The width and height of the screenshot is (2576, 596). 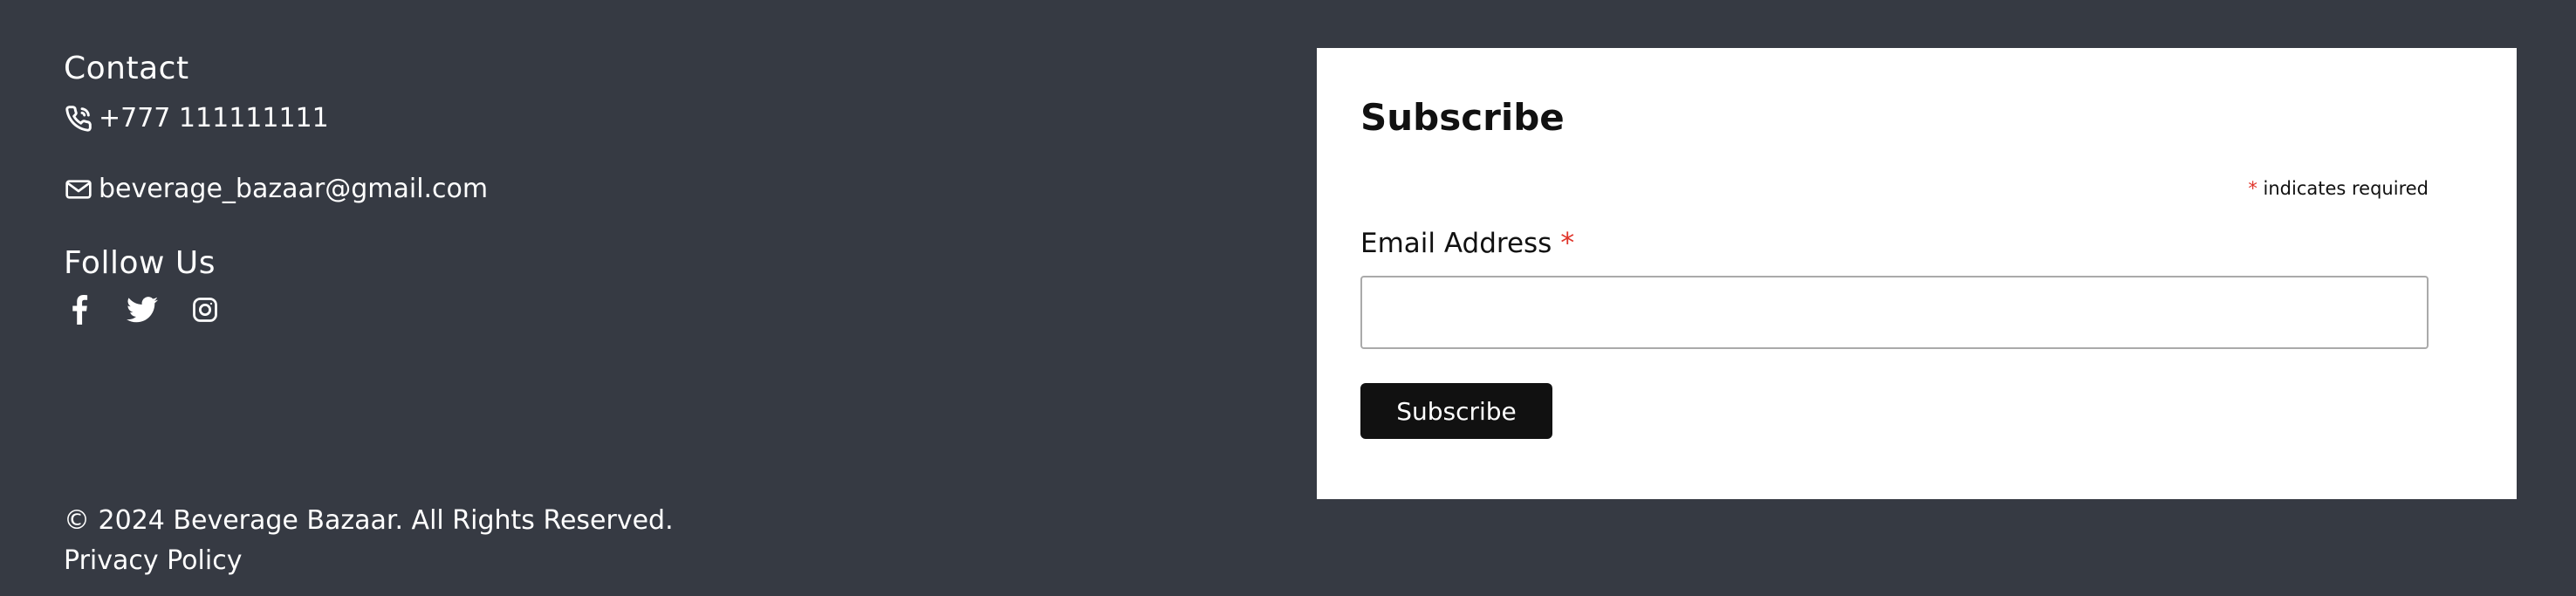 I want to click on required-indicator-note: * indicates required, so click(x=2338, y=188).